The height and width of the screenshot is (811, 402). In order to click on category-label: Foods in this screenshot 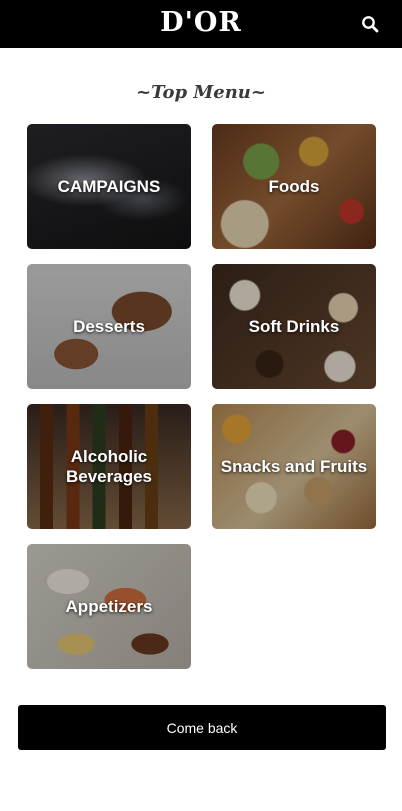, I will do `click(294, 186)`.